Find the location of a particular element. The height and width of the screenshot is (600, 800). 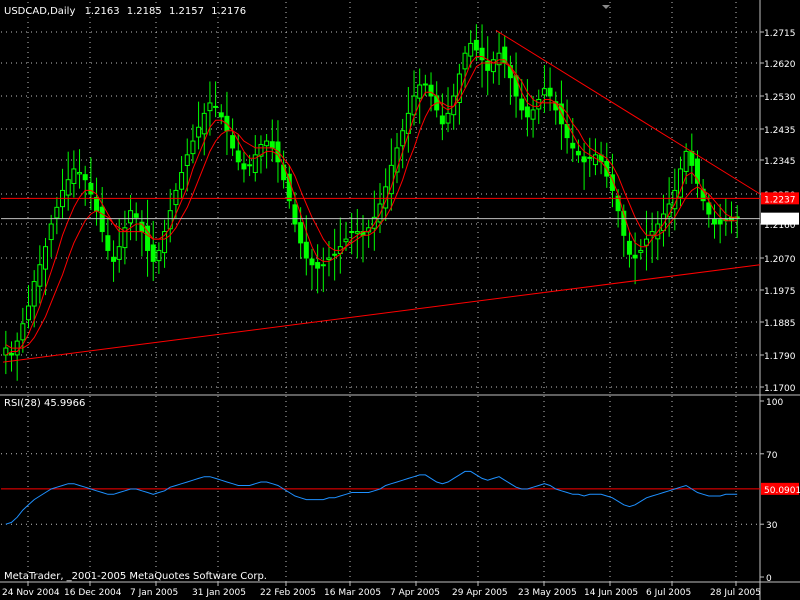

price-tick-label: 1.2530 is located at coordinates (780, 98).